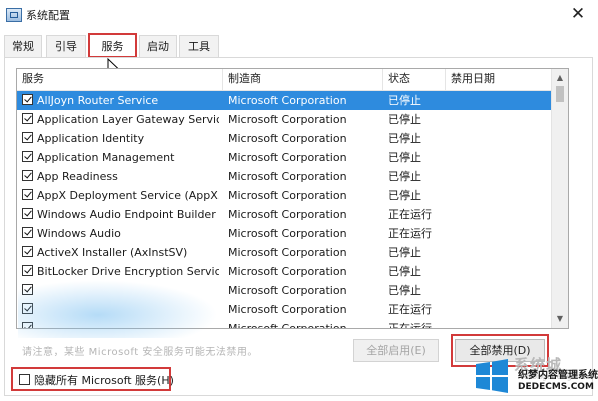  Describe the element at coordinates (560, 319) in the screenshot. I see `scroll-down-icon: ▼` at that location.